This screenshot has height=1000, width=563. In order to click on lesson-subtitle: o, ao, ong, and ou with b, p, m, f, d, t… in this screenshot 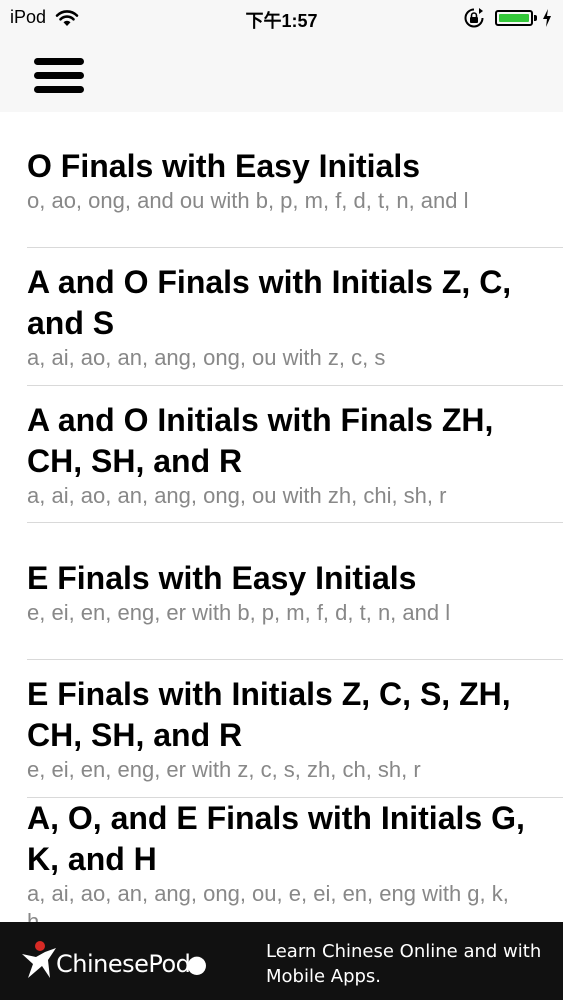, I will do `click(248, 200)`.